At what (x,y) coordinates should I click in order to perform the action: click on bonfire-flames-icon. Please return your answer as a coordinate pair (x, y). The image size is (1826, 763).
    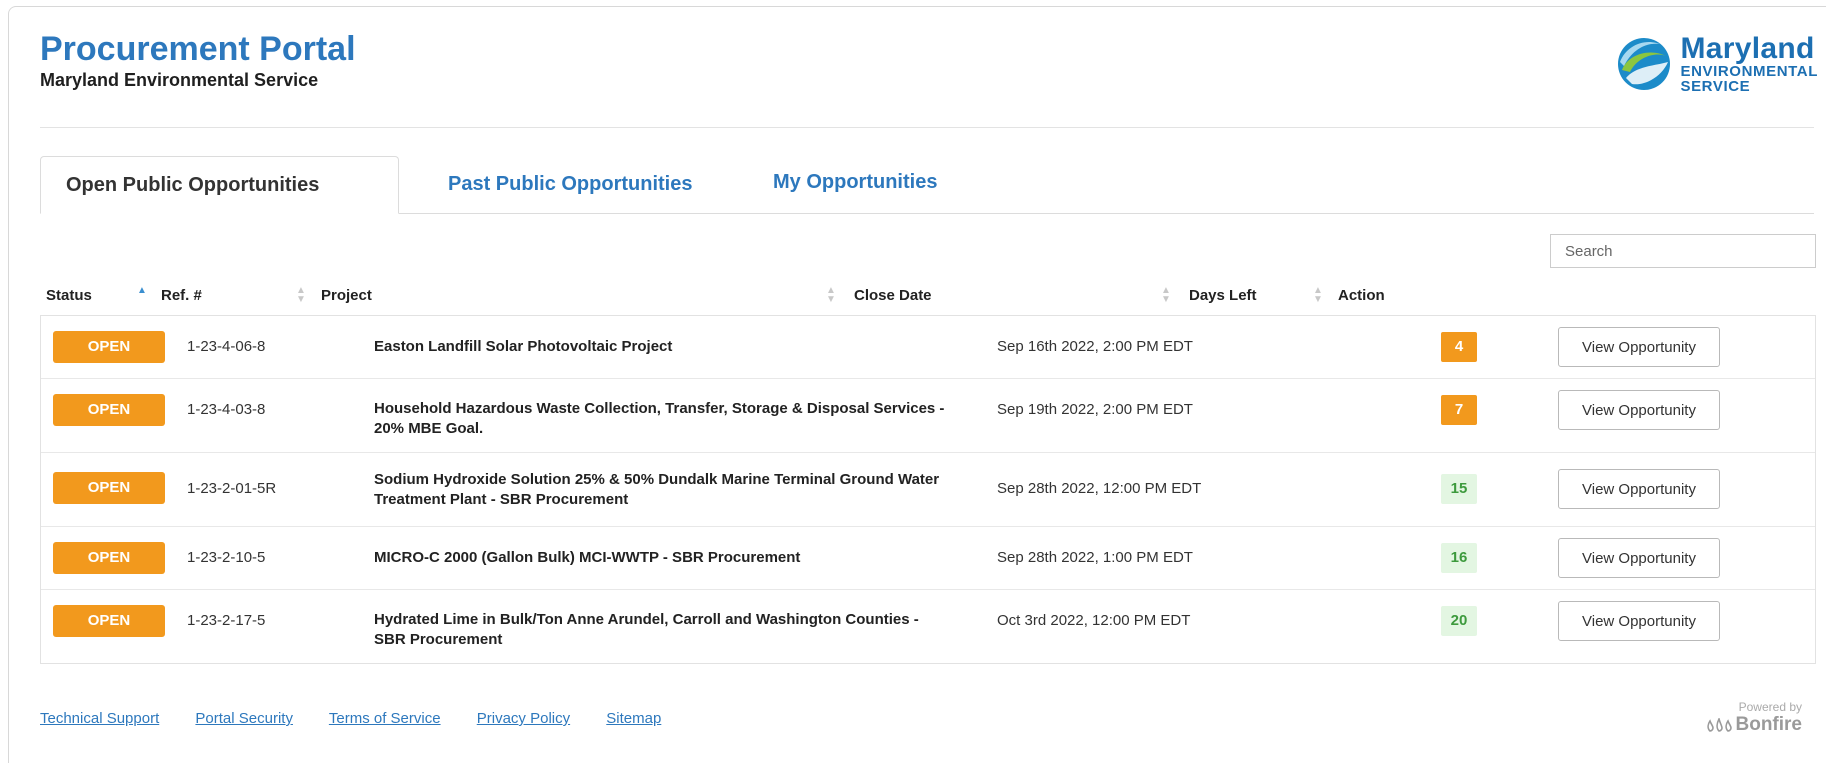
    Looking at the image, I should click on (1719, 725).